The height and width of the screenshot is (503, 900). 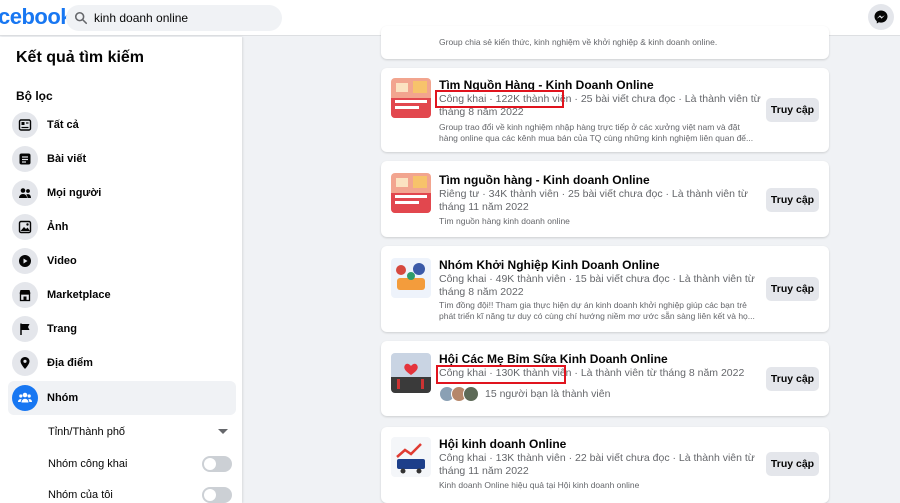 I want to click on messenger-icon, so click(x=881, y=17).